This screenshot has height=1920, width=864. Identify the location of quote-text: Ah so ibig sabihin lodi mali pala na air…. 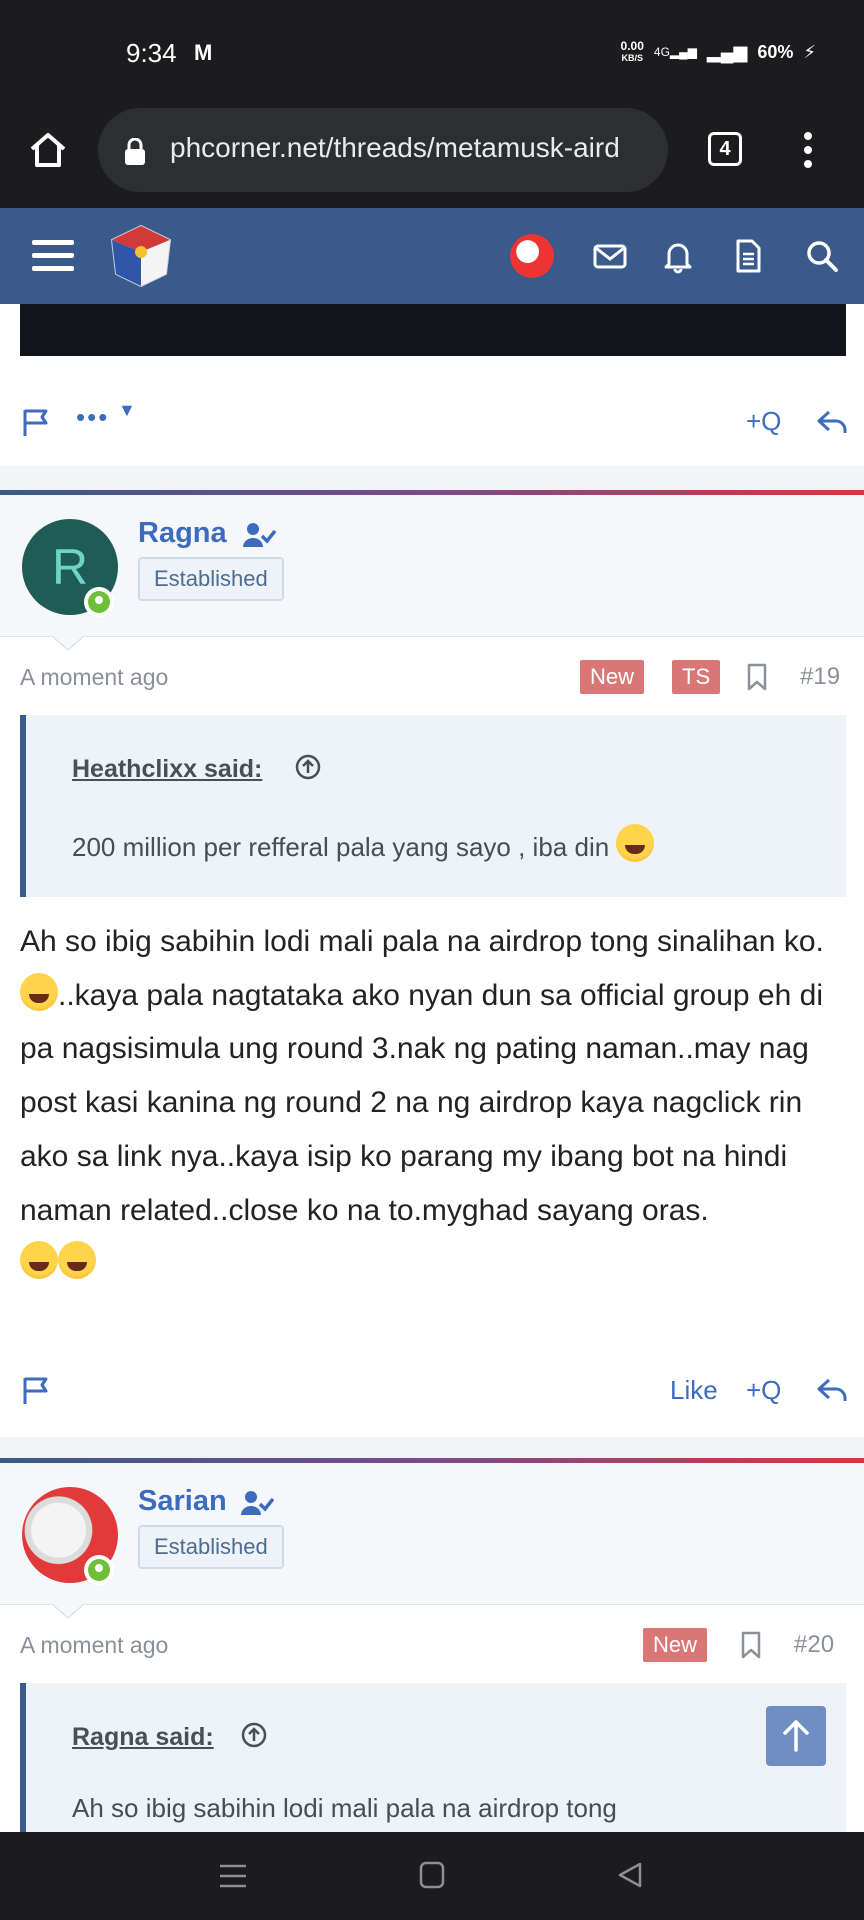
(344, 1808).